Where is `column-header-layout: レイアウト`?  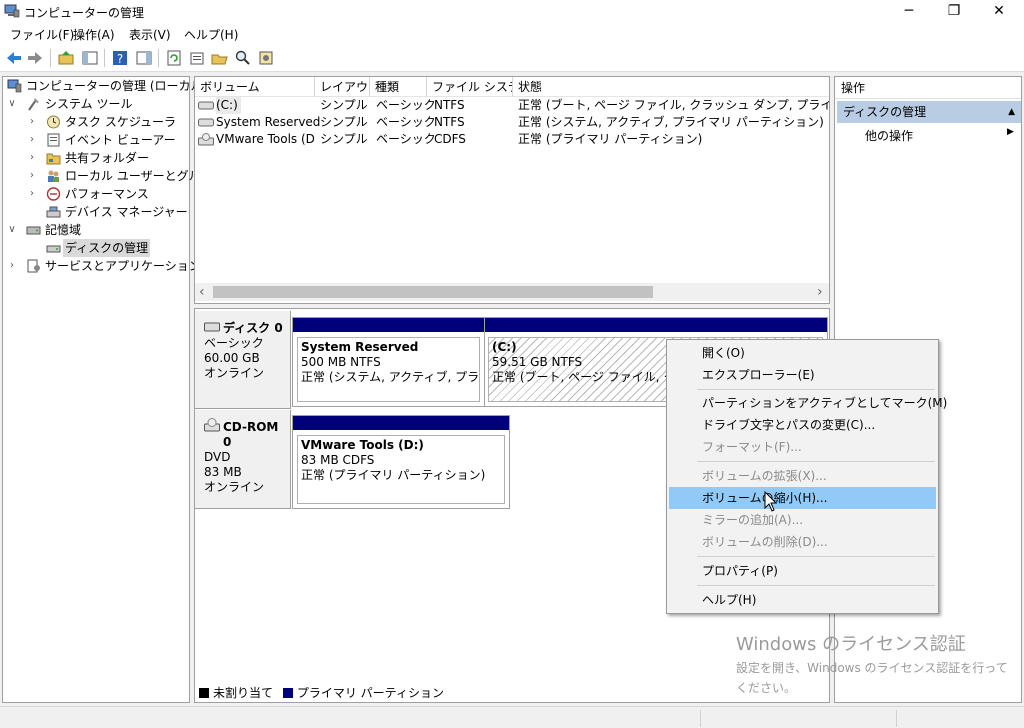
column-header-layout: レイアウト is located at coordinates (342, 87).